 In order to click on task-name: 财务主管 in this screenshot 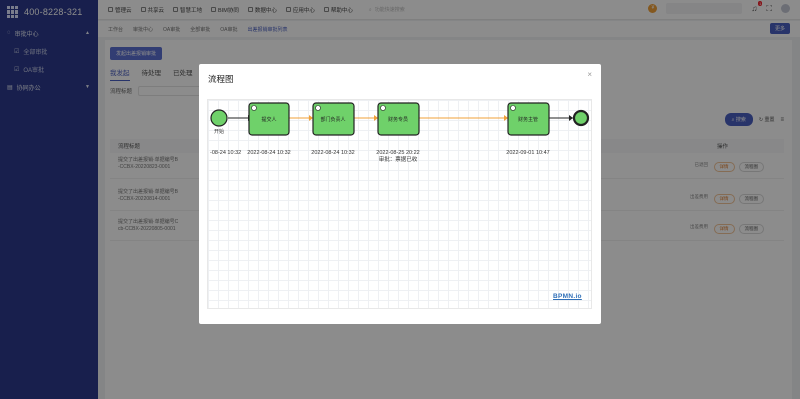, I will do `click(528, 119)`.